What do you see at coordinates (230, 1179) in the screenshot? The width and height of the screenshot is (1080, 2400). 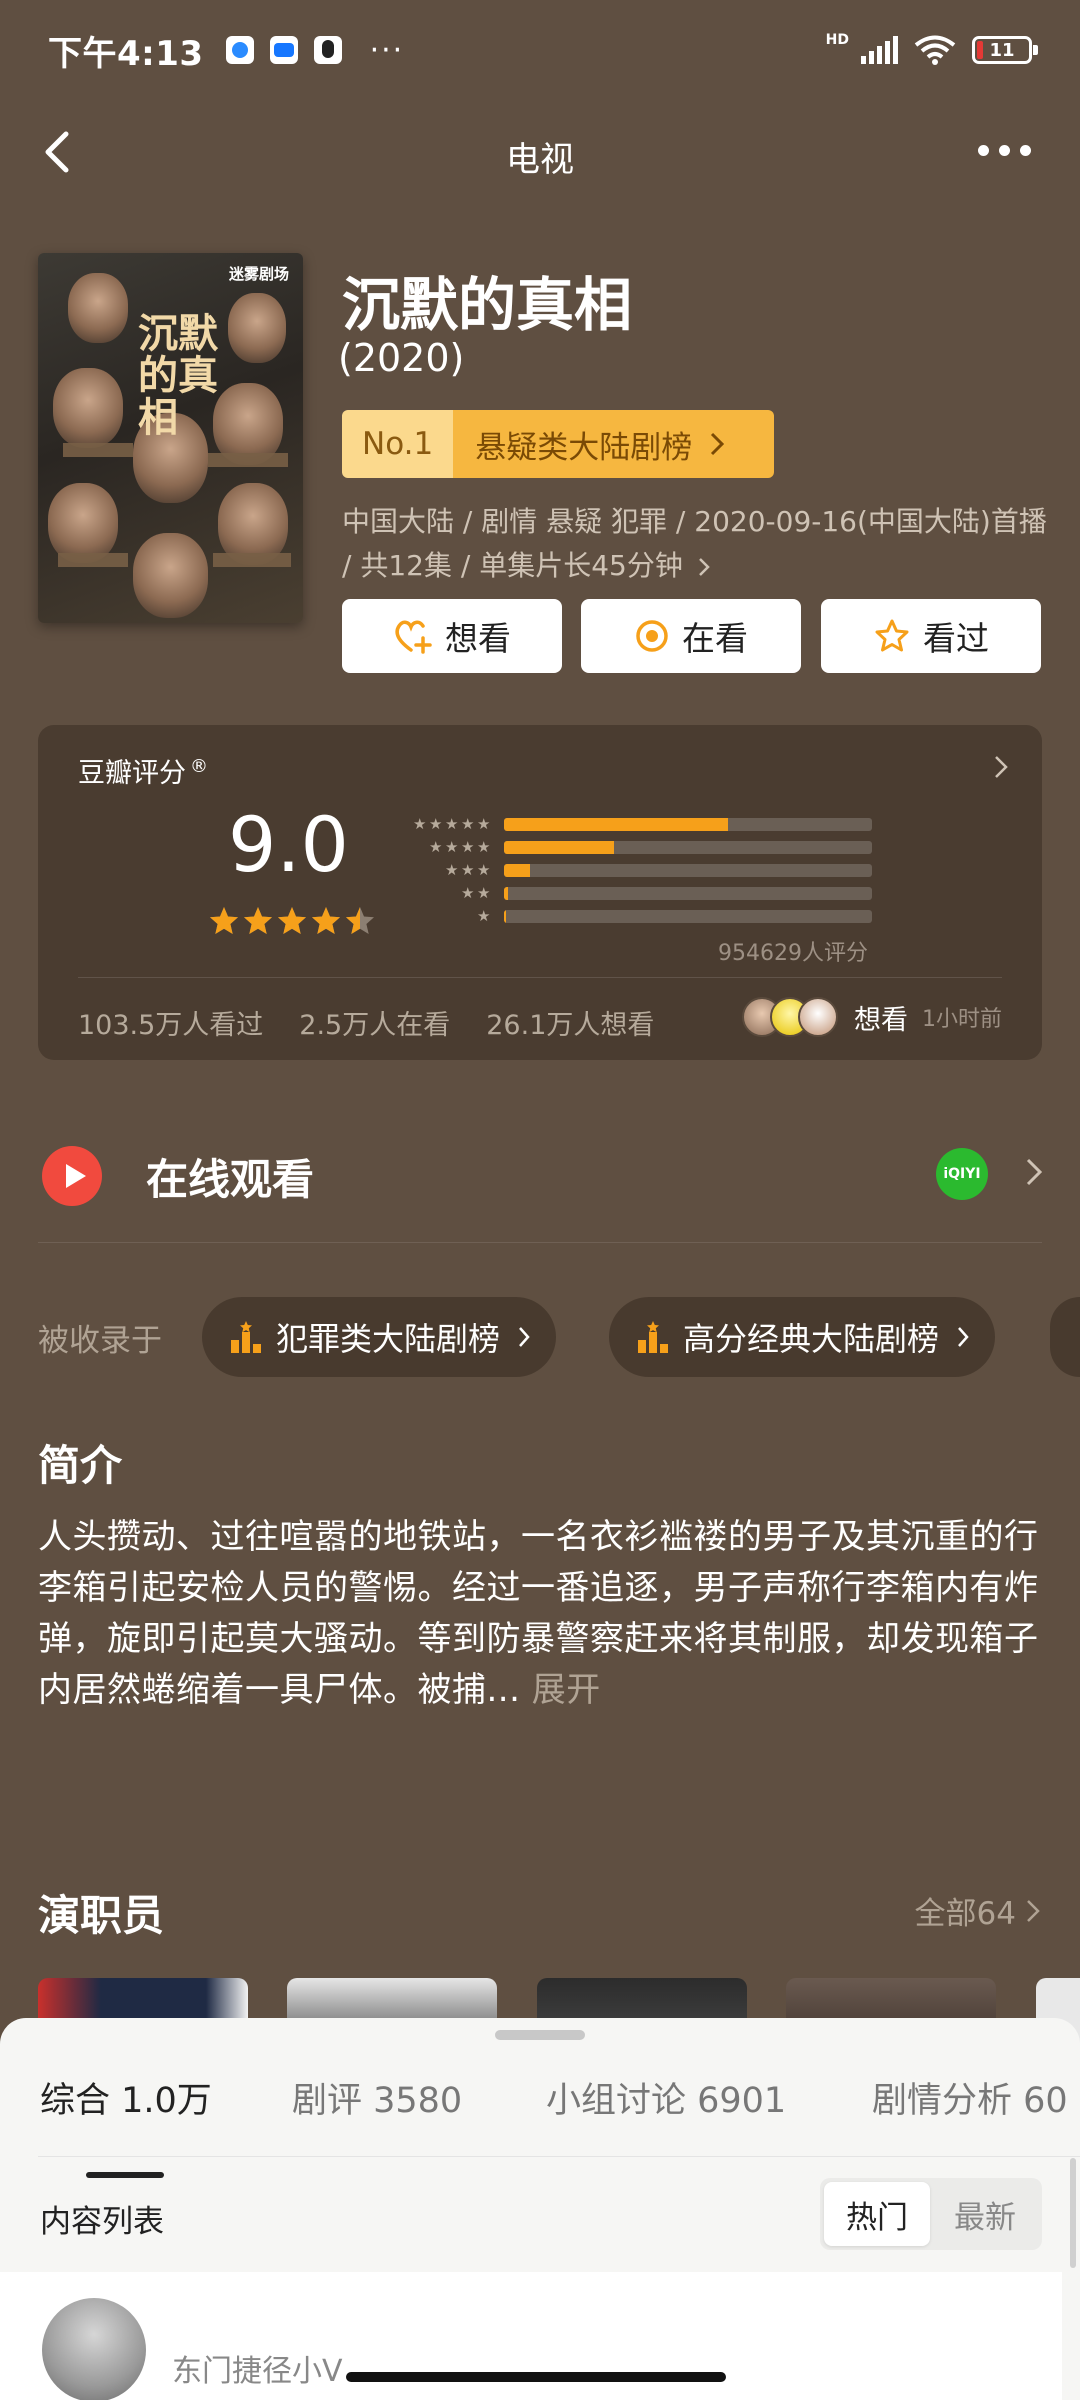 I see `watch-online-title: 在线观看` at bounding box center [230, 1179].